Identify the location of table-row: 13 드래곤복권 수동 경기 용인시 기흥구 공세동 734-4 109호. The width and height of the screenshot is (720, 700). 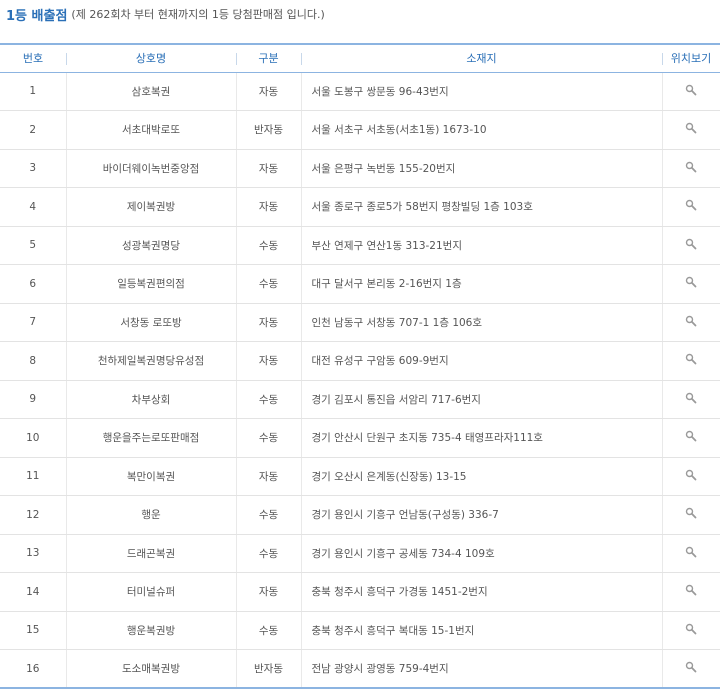
(360, 553).